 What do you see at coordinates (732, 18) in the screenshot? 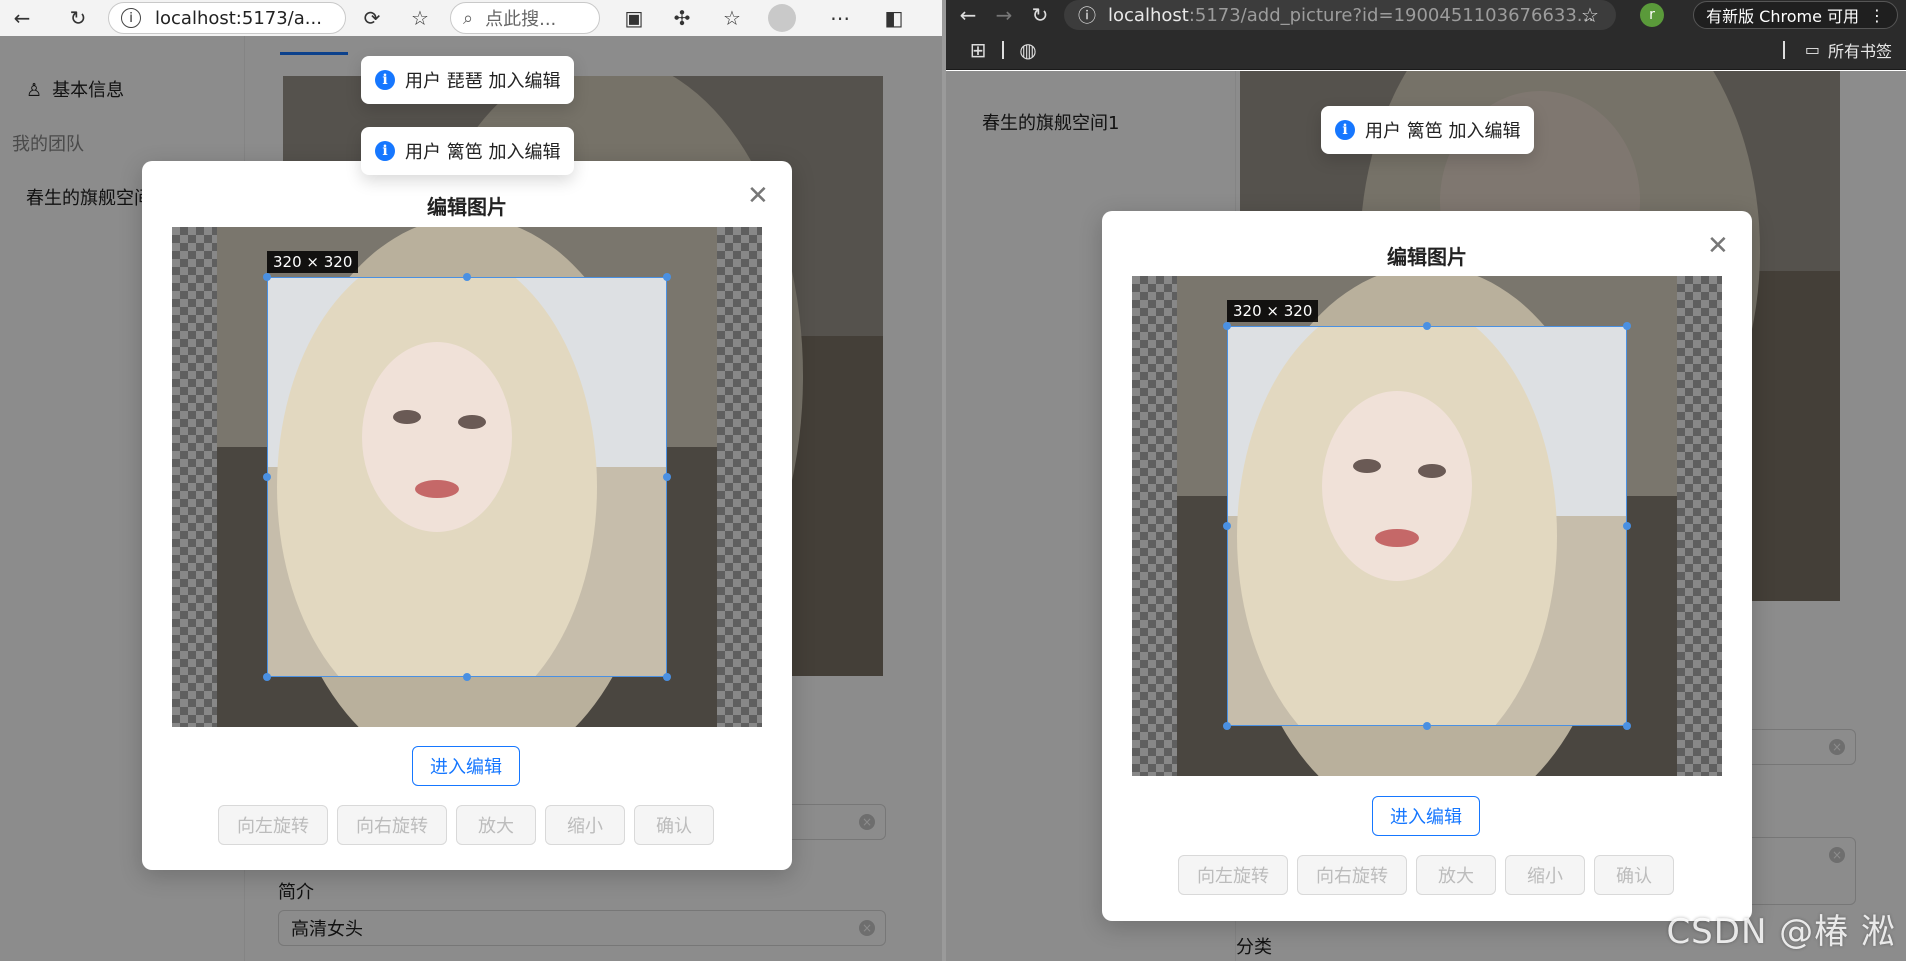
I see `favorites-icon: ☆` at bounding box center [732, 18].